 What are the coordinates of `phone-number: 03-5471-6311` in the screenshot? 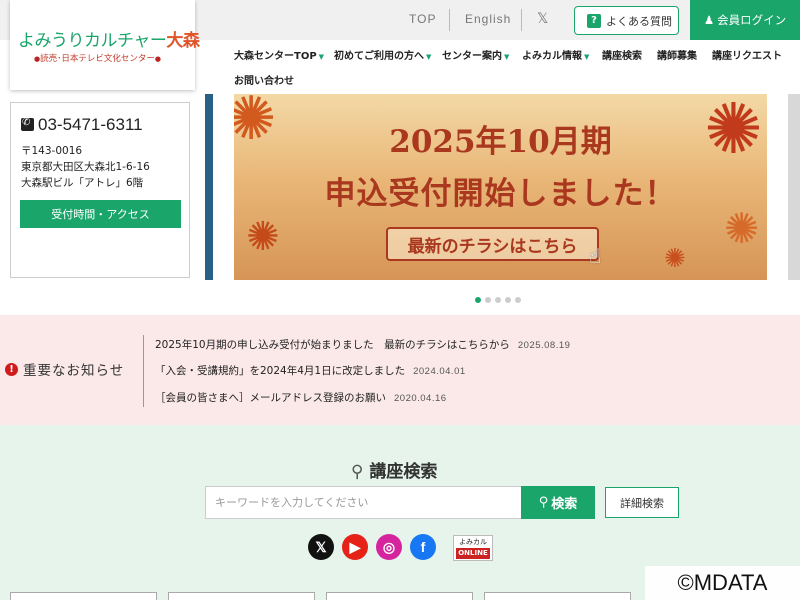 It's located at (82, 125).